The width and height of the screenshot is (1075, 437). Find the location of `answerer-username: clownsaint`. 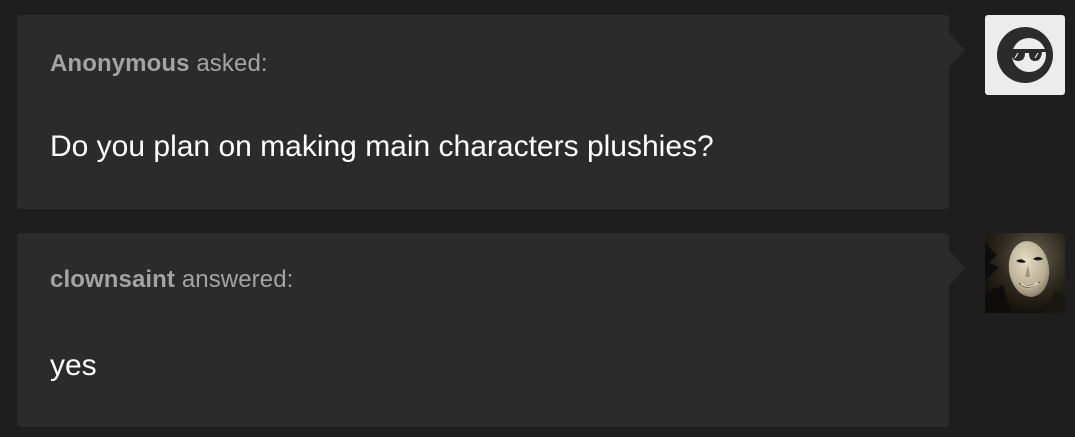

answerer-username: clownsaint is located at coordinates (112, 279).